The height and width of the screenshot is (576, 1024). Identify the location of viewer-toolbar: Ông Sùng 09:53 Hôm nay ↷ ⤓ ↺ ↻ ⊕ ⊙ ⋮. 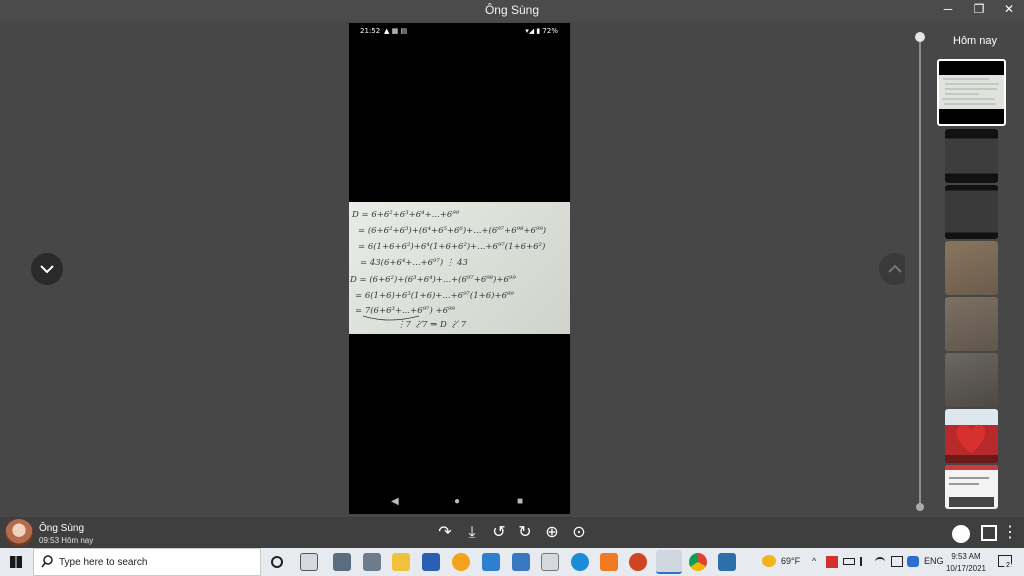
(512, 532).